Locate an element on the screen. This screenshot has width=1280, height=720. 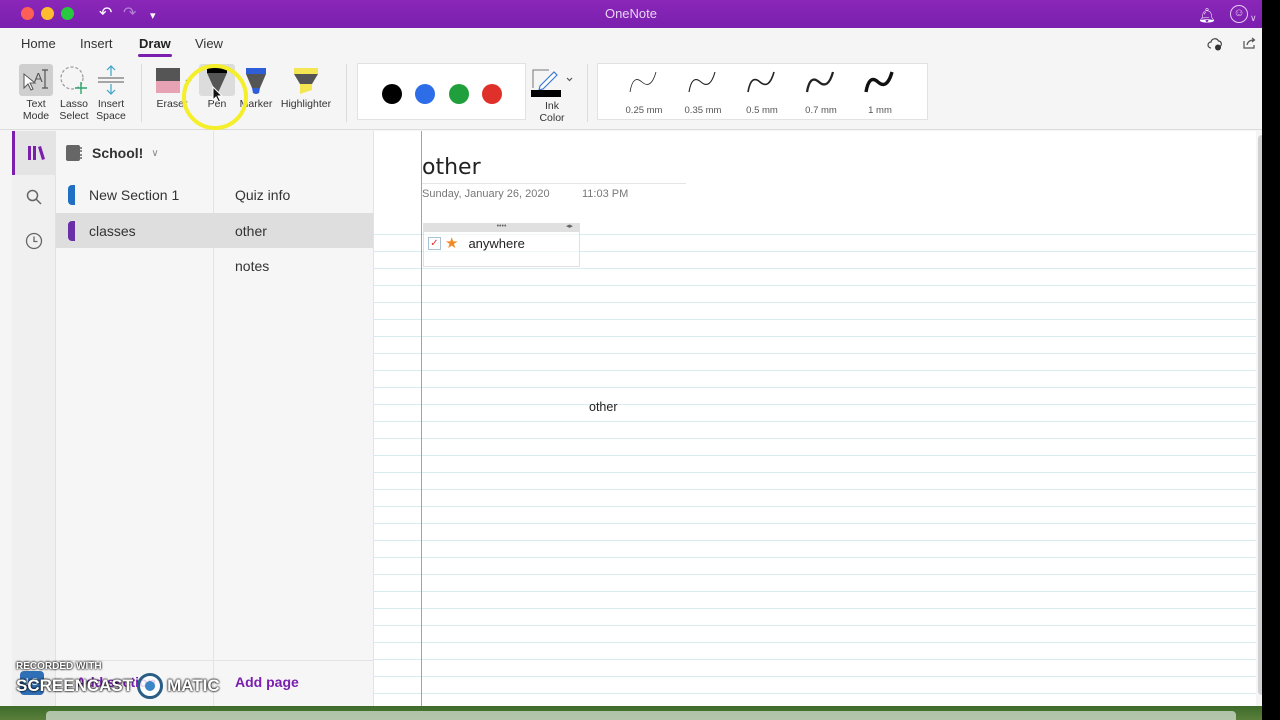
page-header-area is located at coordinates (815, 174).